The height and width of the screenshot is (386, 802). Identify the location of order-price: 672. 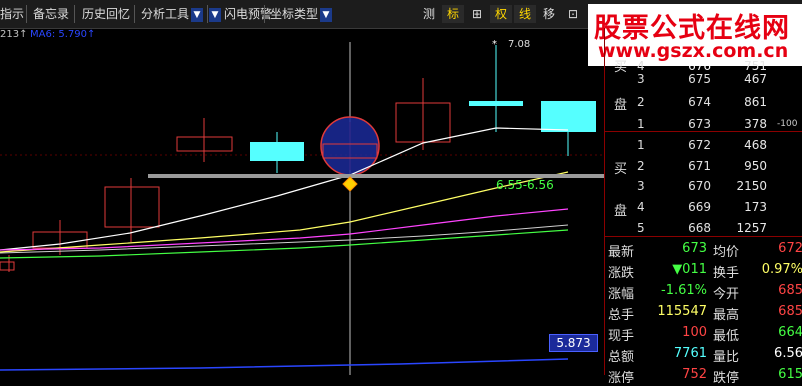
(699, 145).